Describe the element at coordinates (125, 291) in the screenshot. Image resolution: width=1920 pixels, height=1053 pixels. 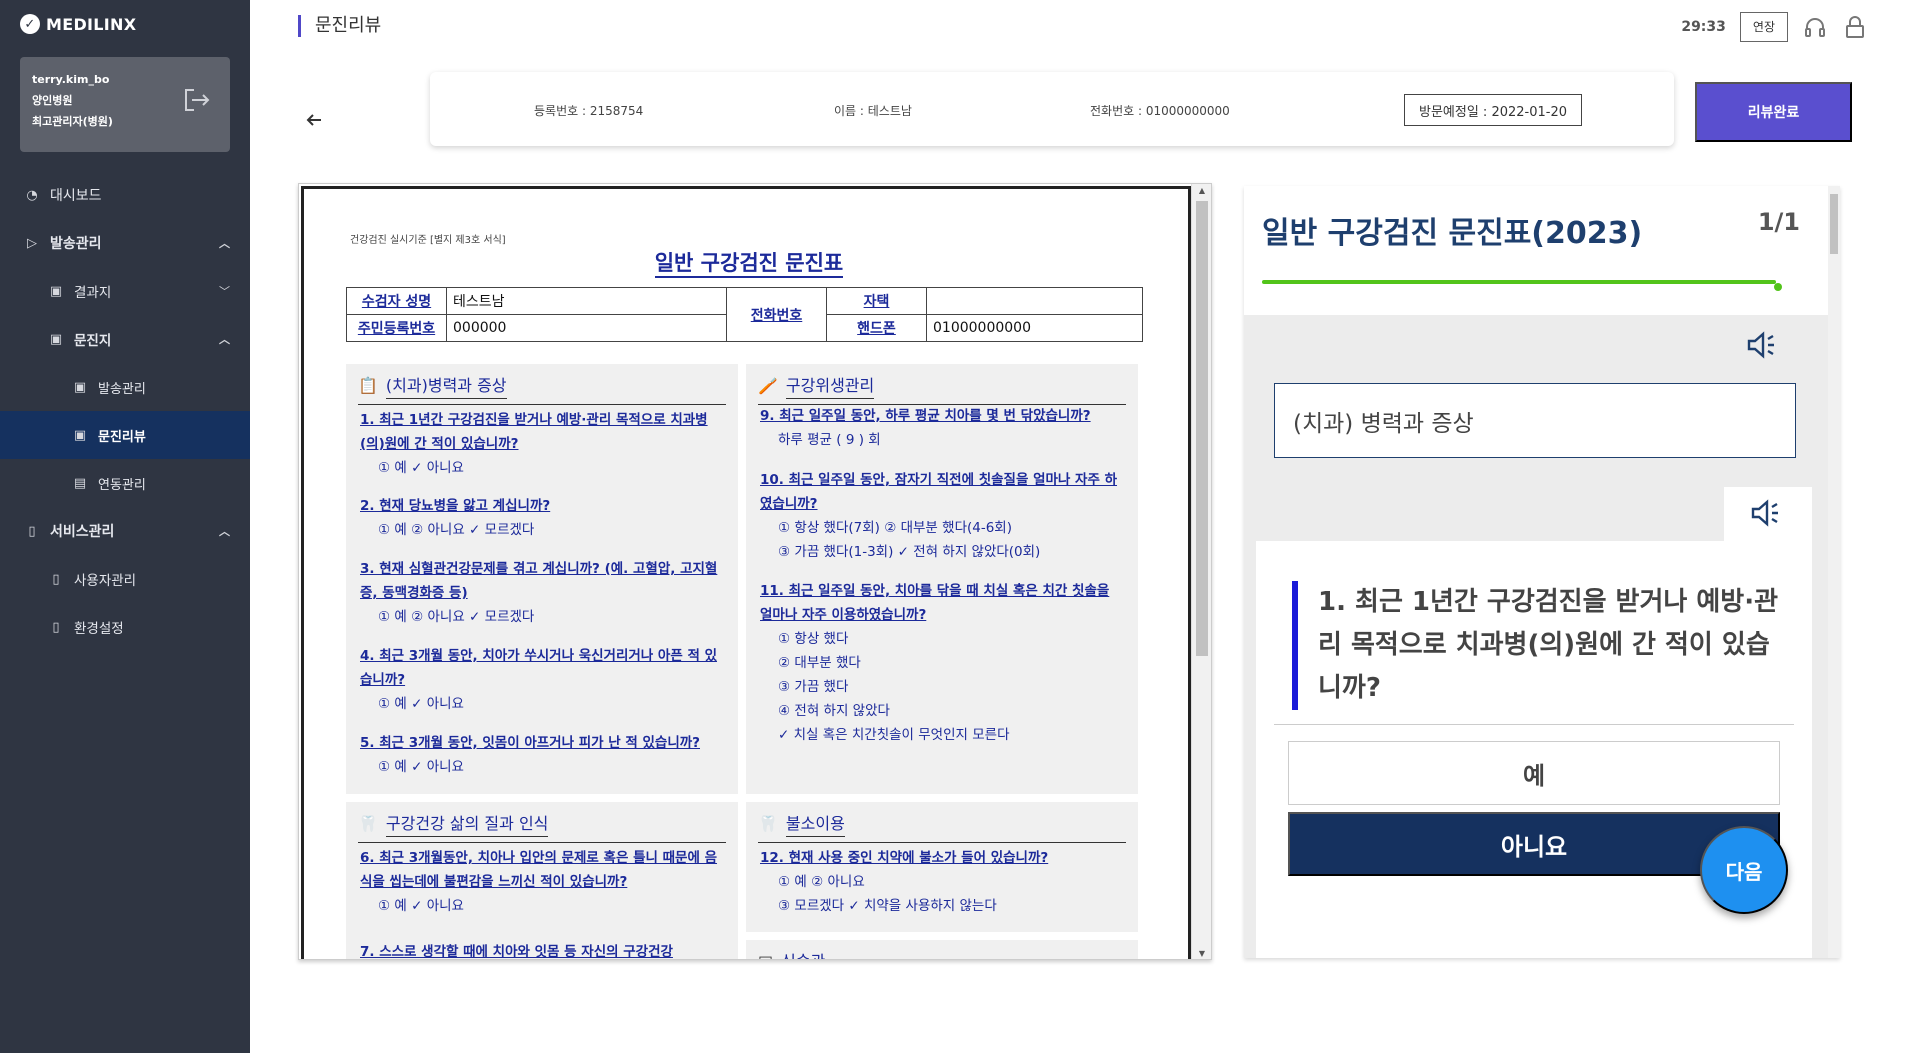
I see `sidebar-item-results: ▣ 결과지 ﹀` at that location.